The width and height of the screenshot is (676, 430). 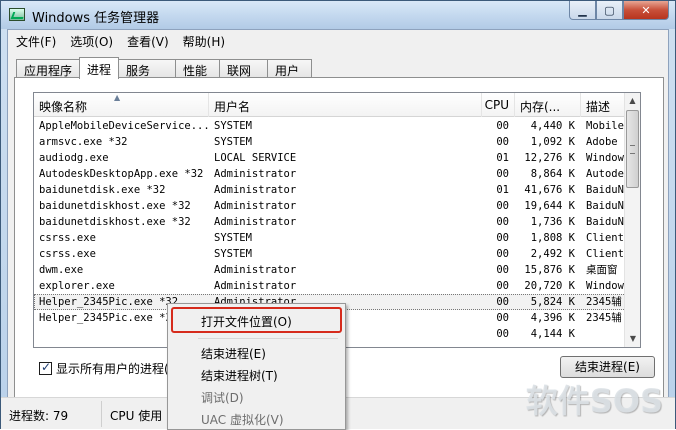 What do you see at coordinates (606, 126) in the screenshot?
I see `cell-description: MobileD` at bounding box center [606, 126].